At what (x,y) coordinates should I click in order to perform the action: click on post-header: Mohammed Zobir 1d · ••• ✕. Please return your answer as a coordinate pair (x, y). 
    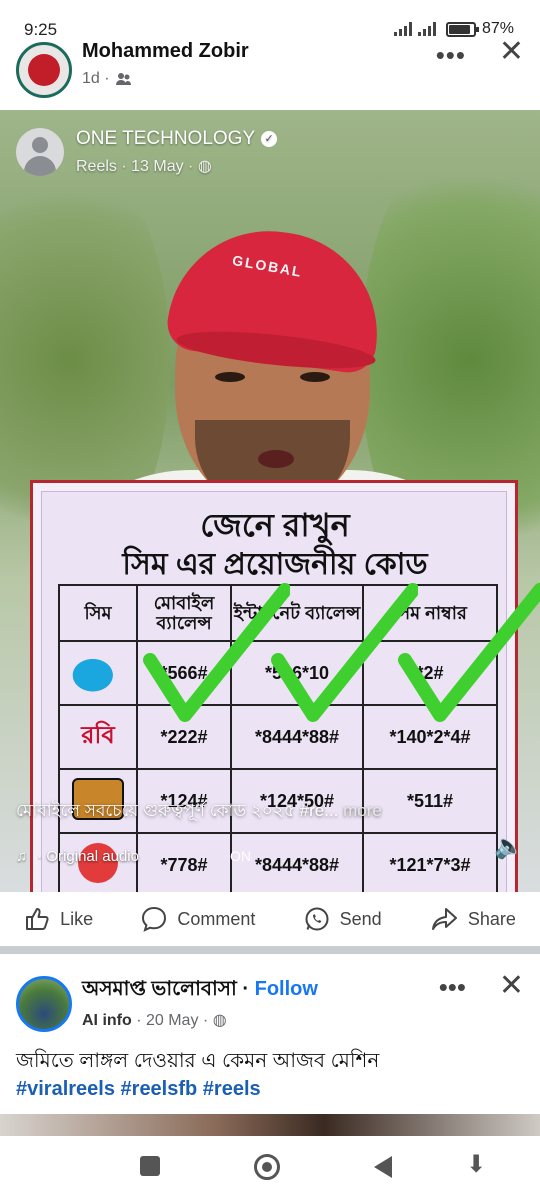
    Looking at the image, I should click on (270, 71).